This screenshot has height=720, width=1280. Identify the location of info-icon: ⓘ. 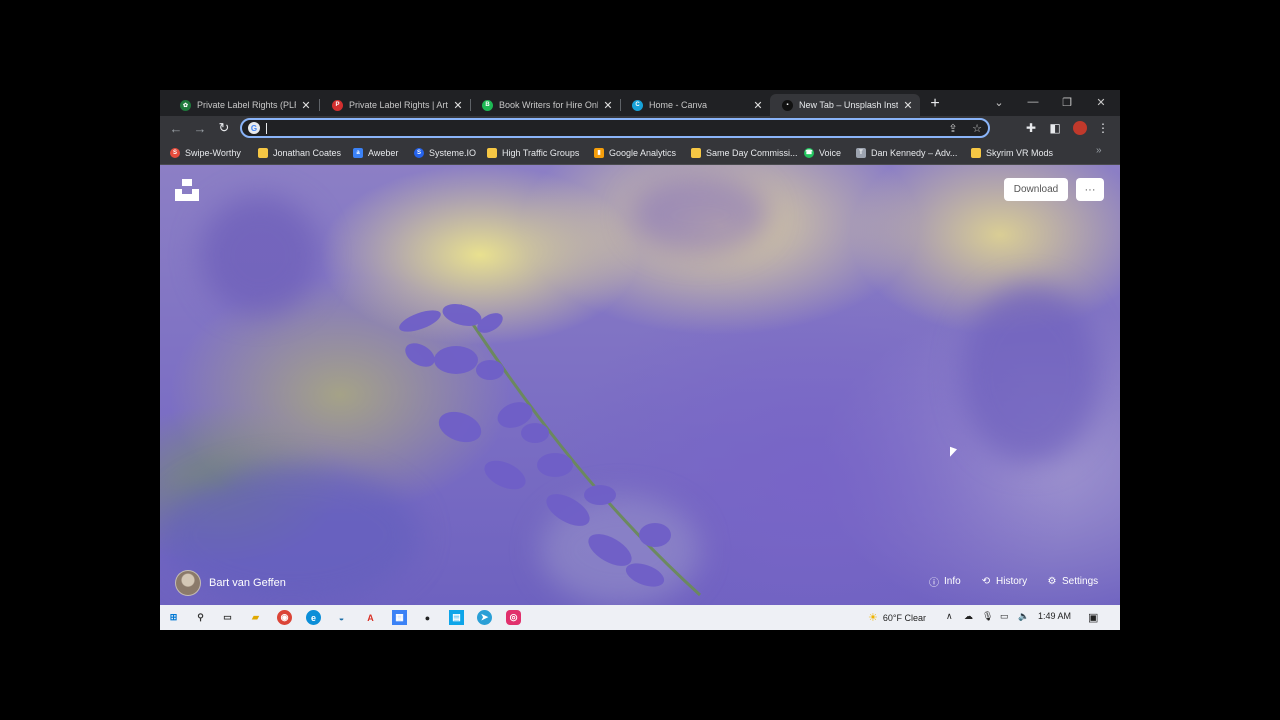
(934, 583).